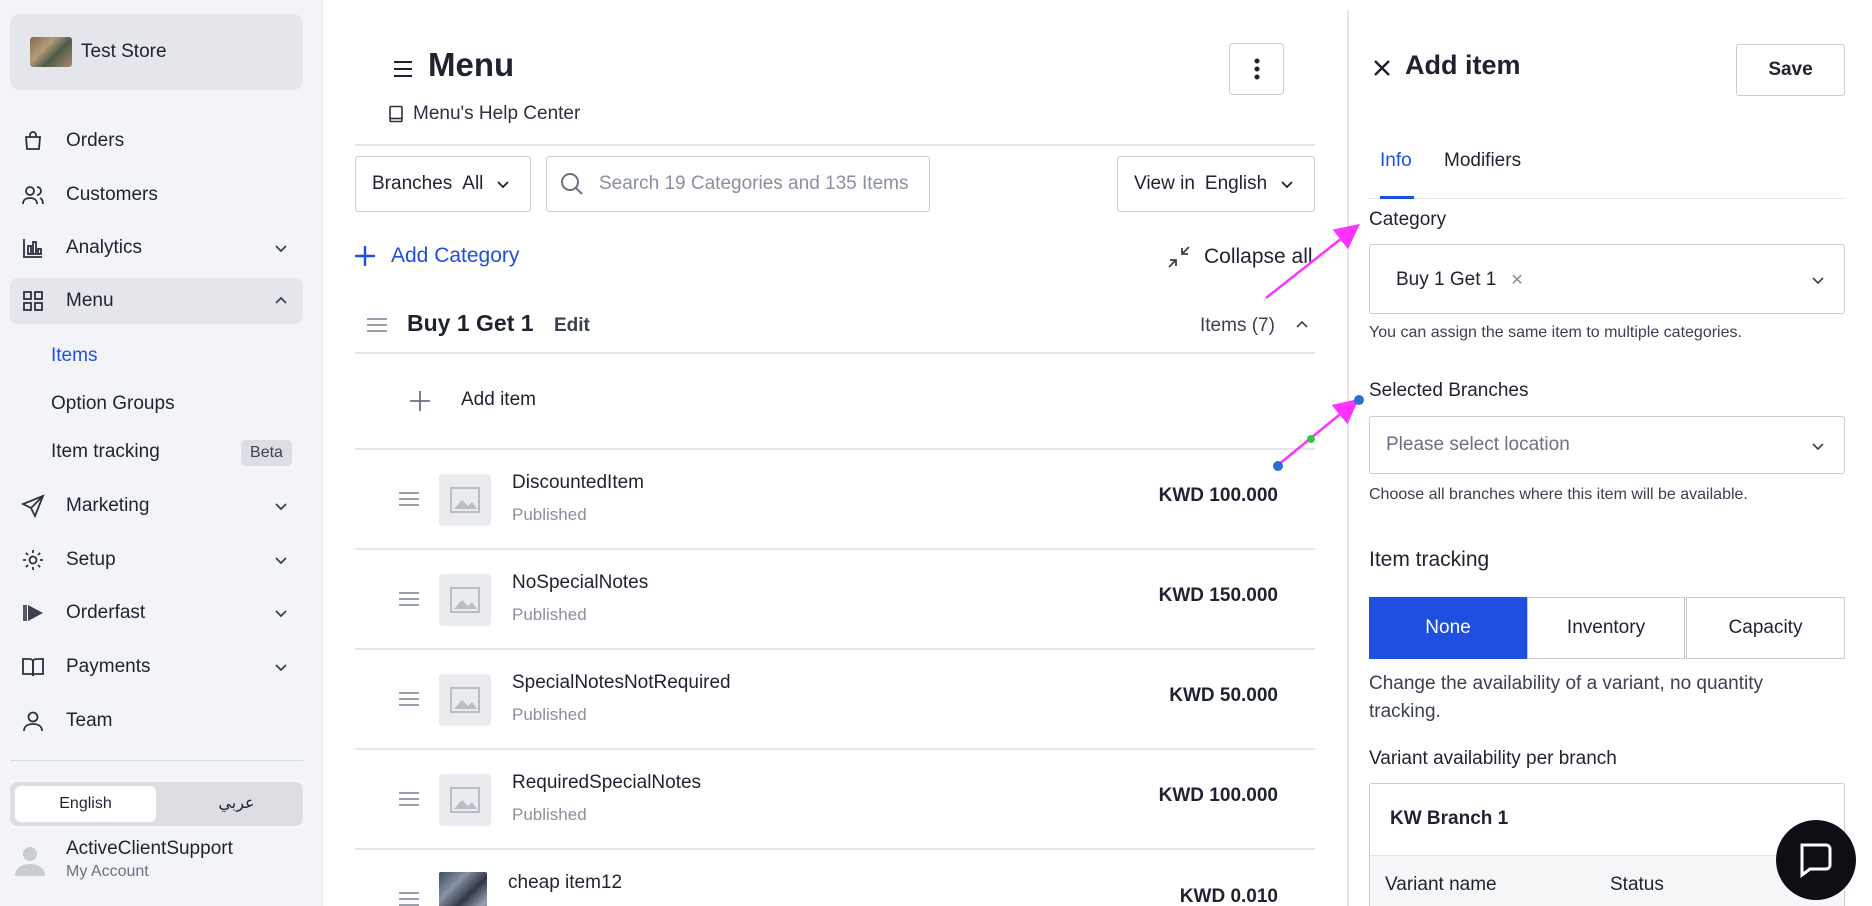 This screenshot has height=906, width=1872. Describe the element at coordinates (1516, 280) in the screenshot. I see `remove-chip-icon: ✕` at that location.